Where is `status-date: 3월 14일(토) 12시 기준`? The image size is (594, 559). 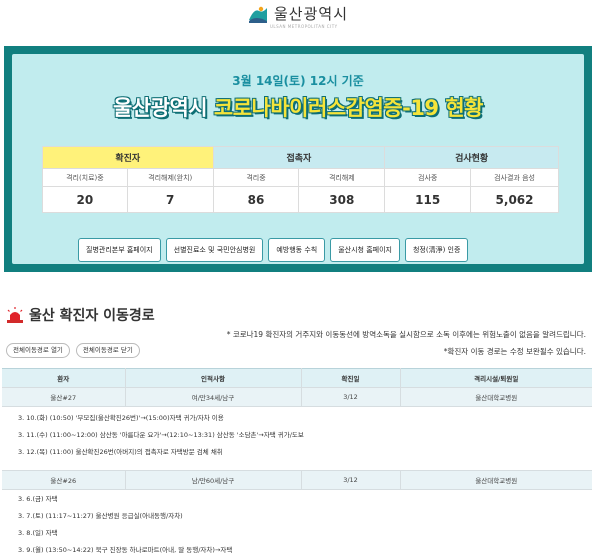 status-date: 3월 14일(토) 12시 기준 is located at coordinates (298, 81).